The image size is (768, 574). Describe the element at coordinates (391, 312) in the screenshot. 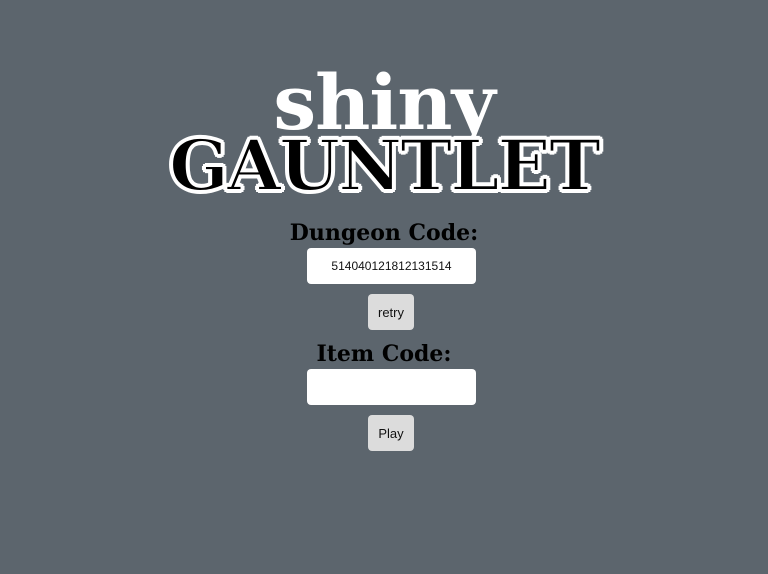

I see `retry-button: retry` at that location.